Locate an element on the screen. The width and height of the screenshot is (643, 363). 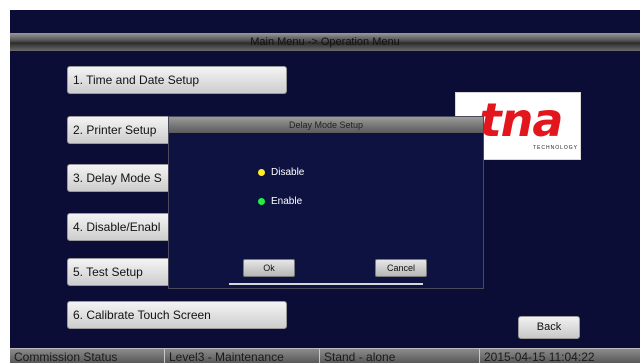
menu-item-label: 1. Time and Date Setup is located at coordinates (136, 80).